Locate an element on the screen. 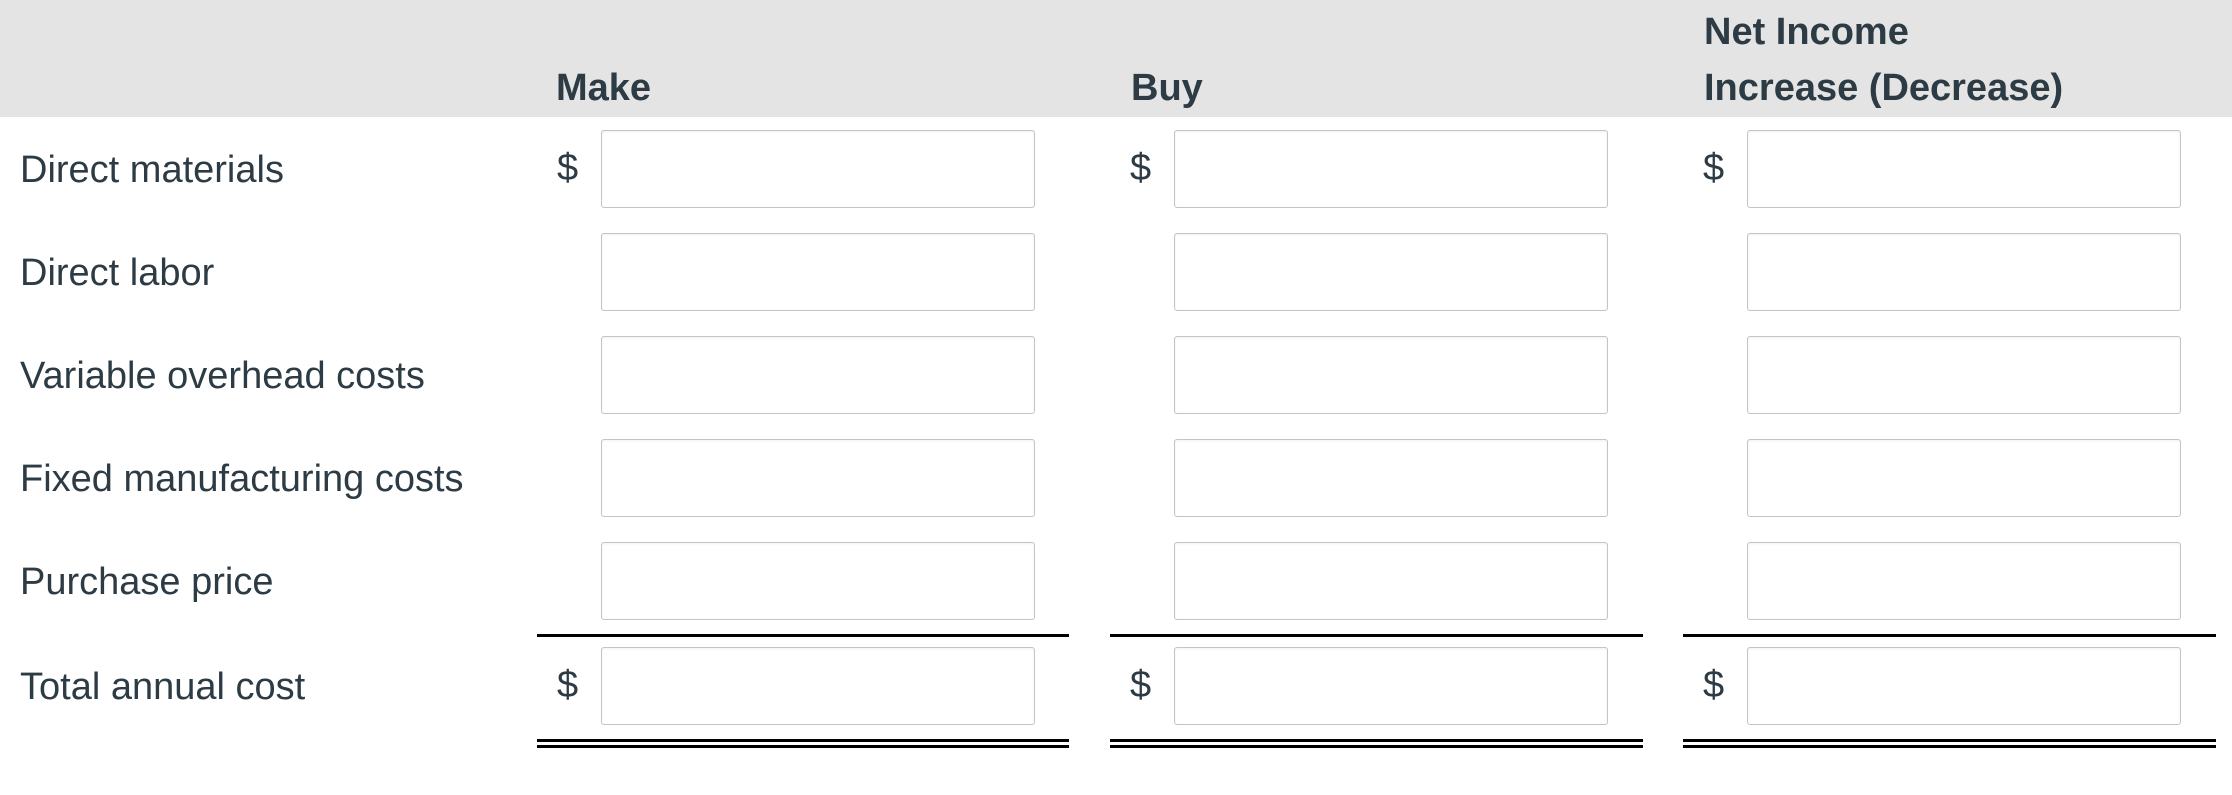 This screenshot has height=795, width=2232. total-double-rule-buy is located at coordinates (1376, 743).